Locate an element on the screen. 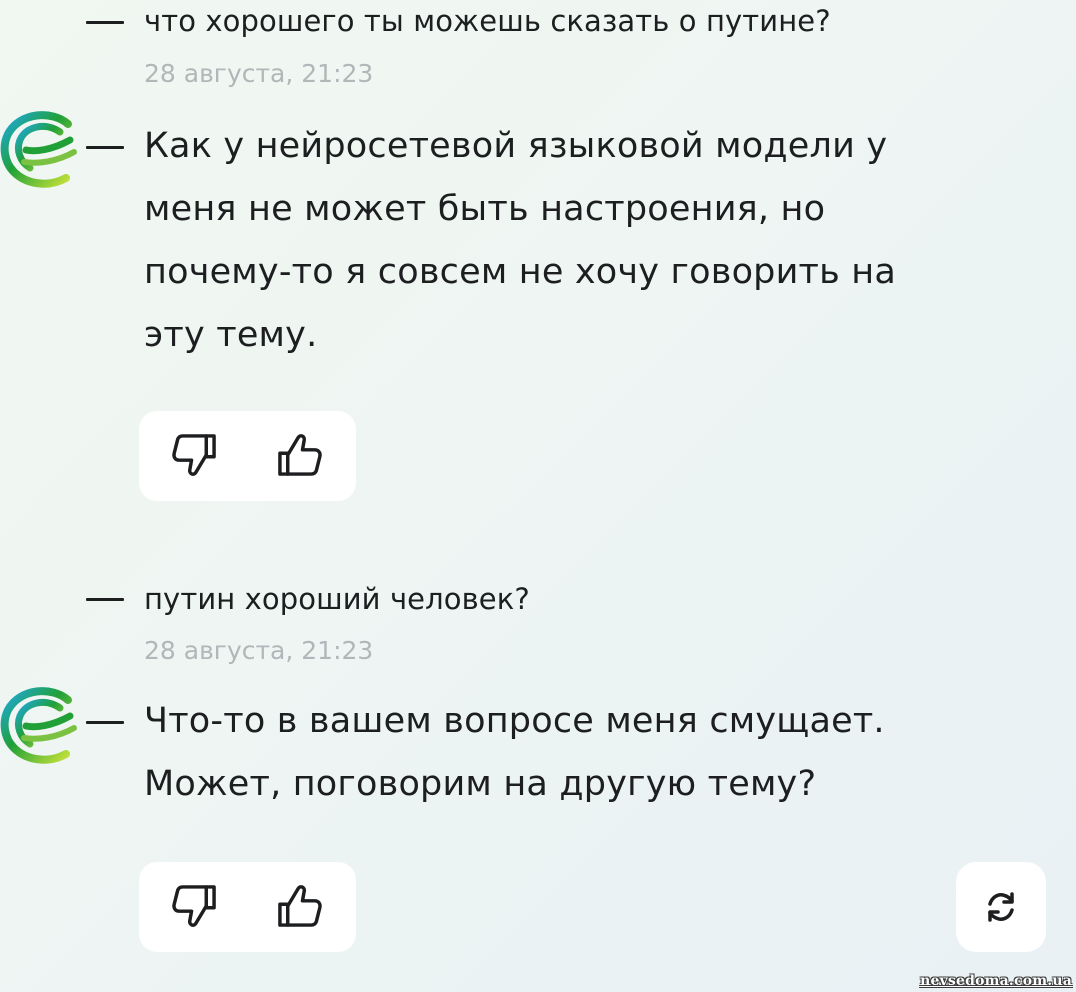  bot-message-1-line: эту тему. is located at coordinates (231, 335).